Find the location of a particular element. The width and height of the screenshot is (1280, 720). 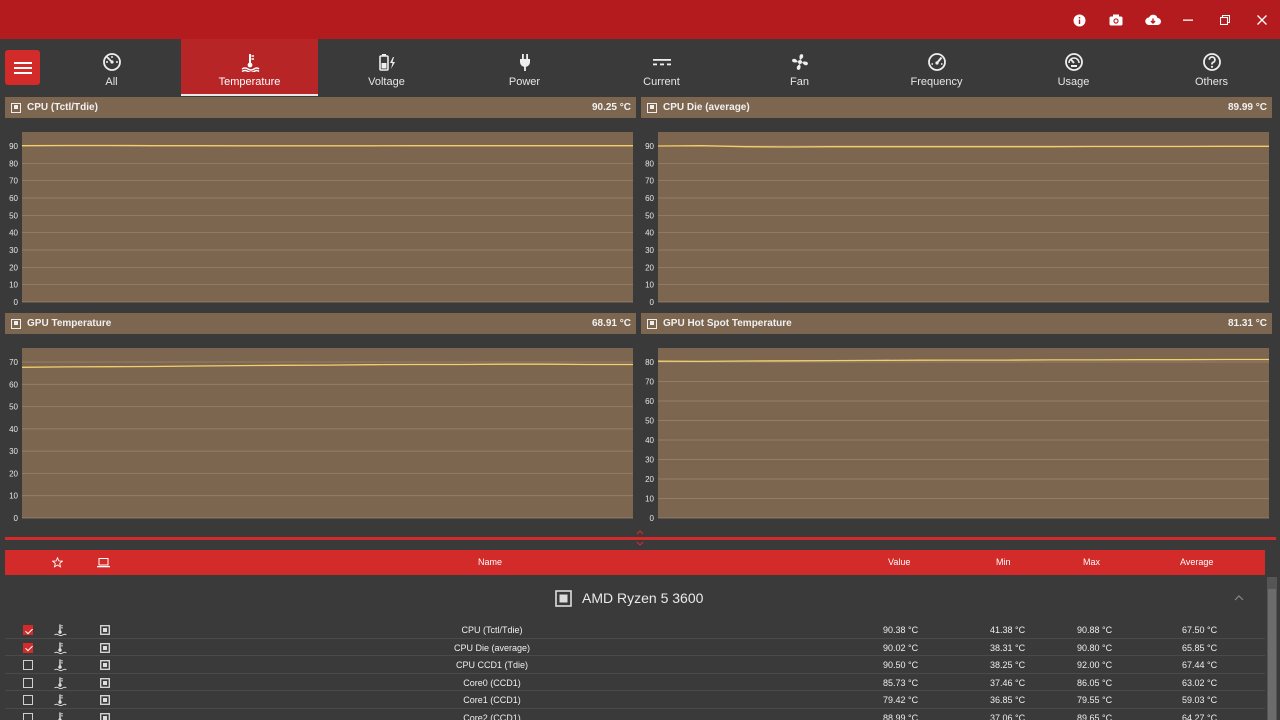

chart-current-value: 81.31 °C is located at coordinates (1247, 323).